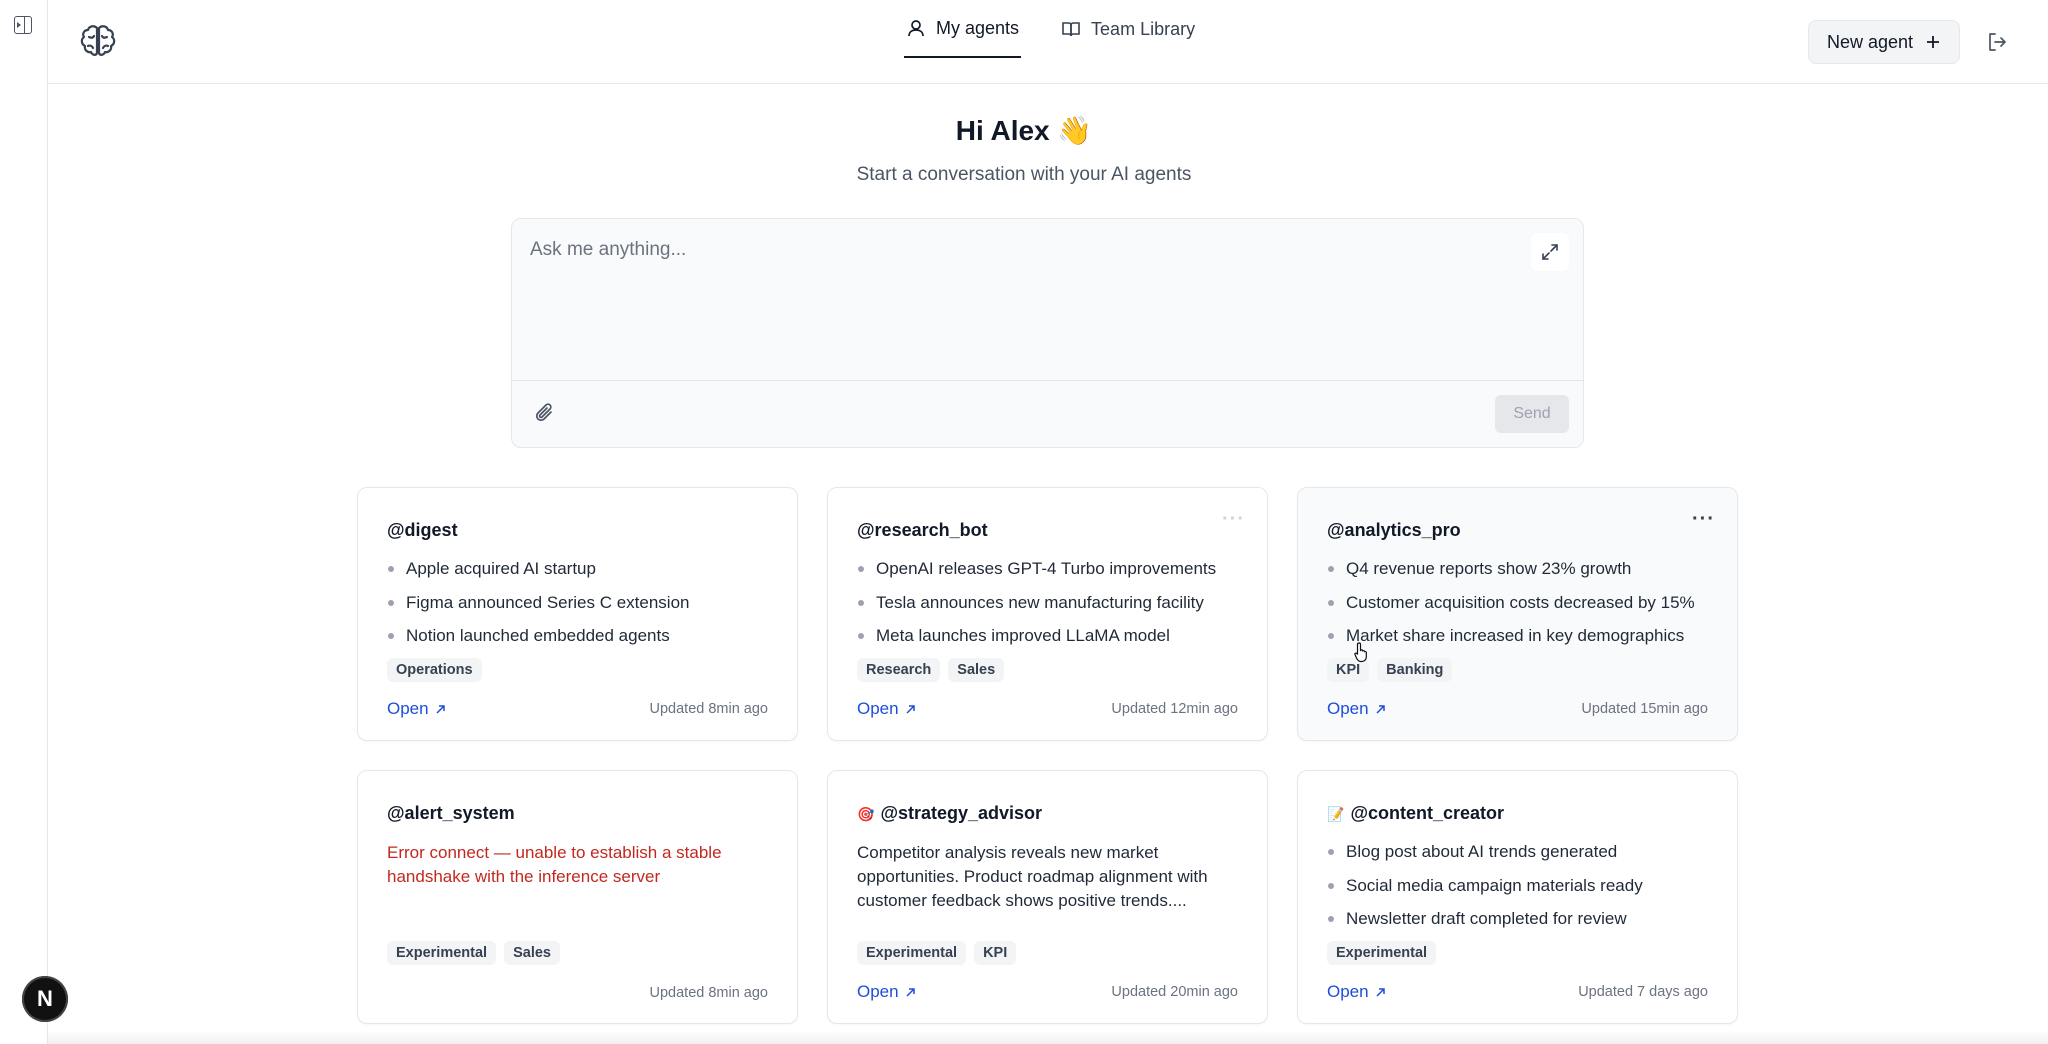  Describe the element at coordinates (23, 25) in the screenshot. I see `sidebar-toggle-icon` at that location.